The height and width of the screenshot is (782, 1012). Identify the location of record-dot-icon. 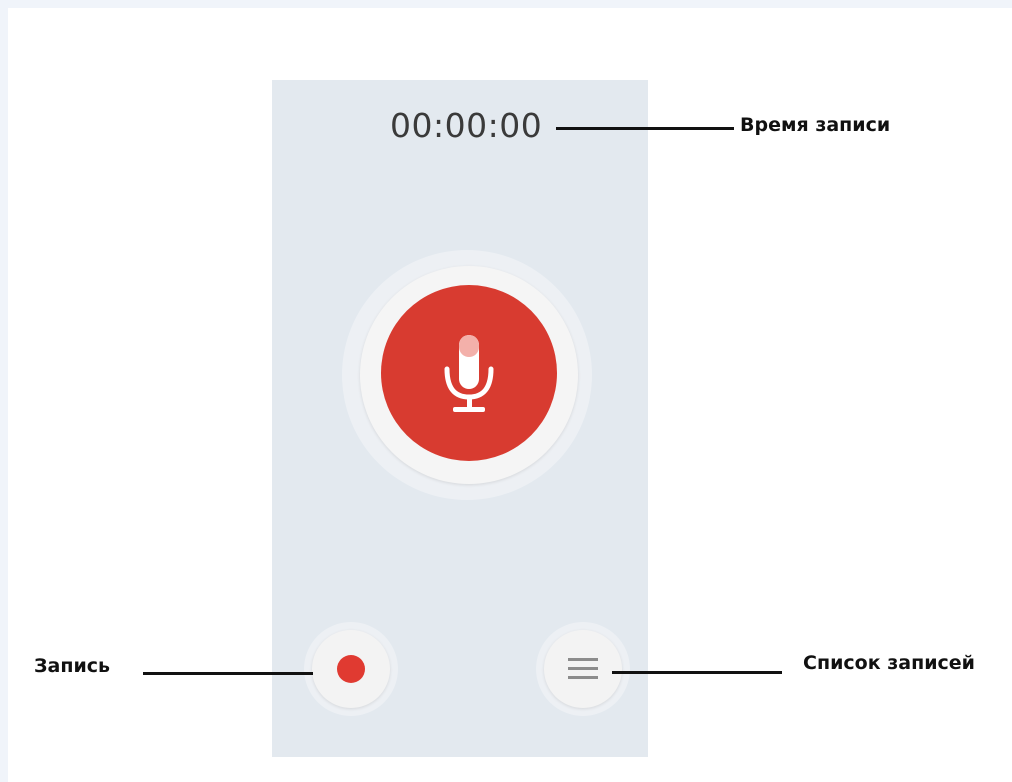
(351, 669).